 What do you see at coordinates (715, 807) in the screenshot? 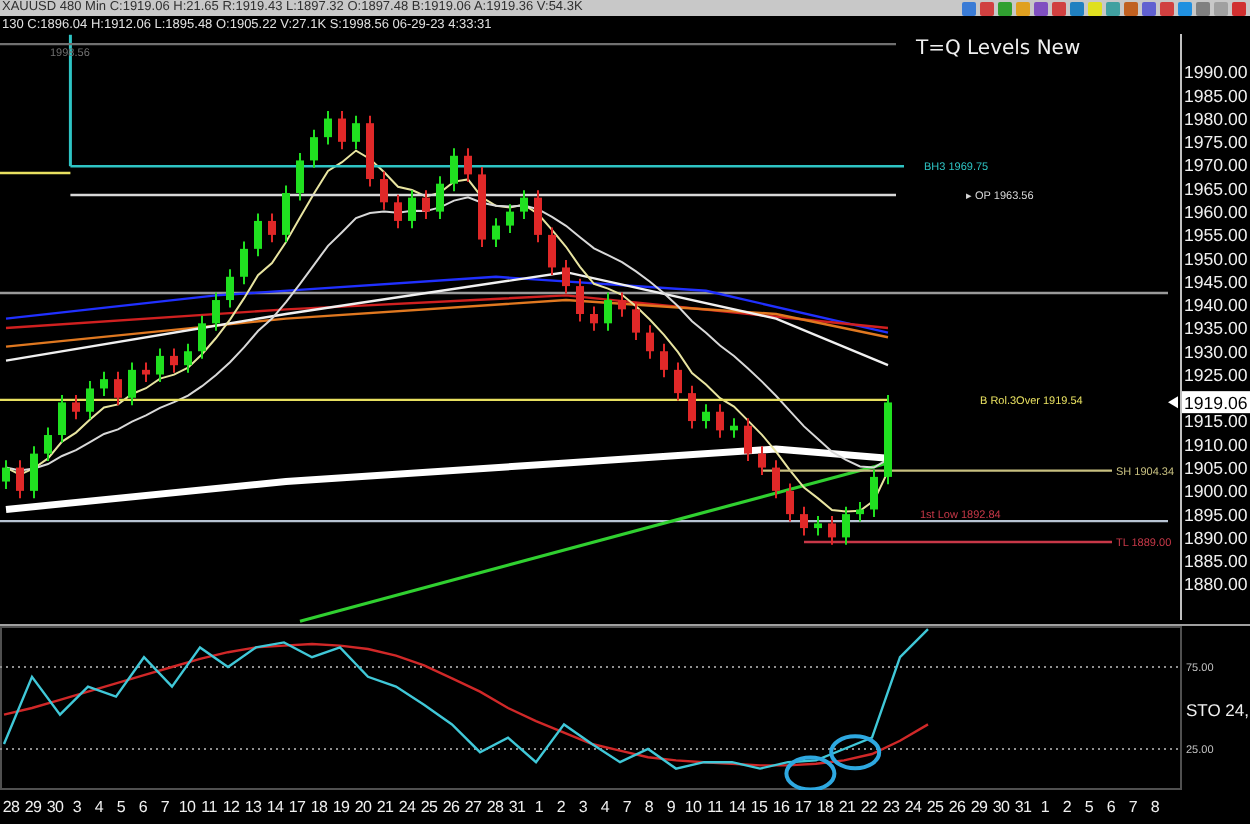
I see `date-label: 11` at bounding box center [715, 807].